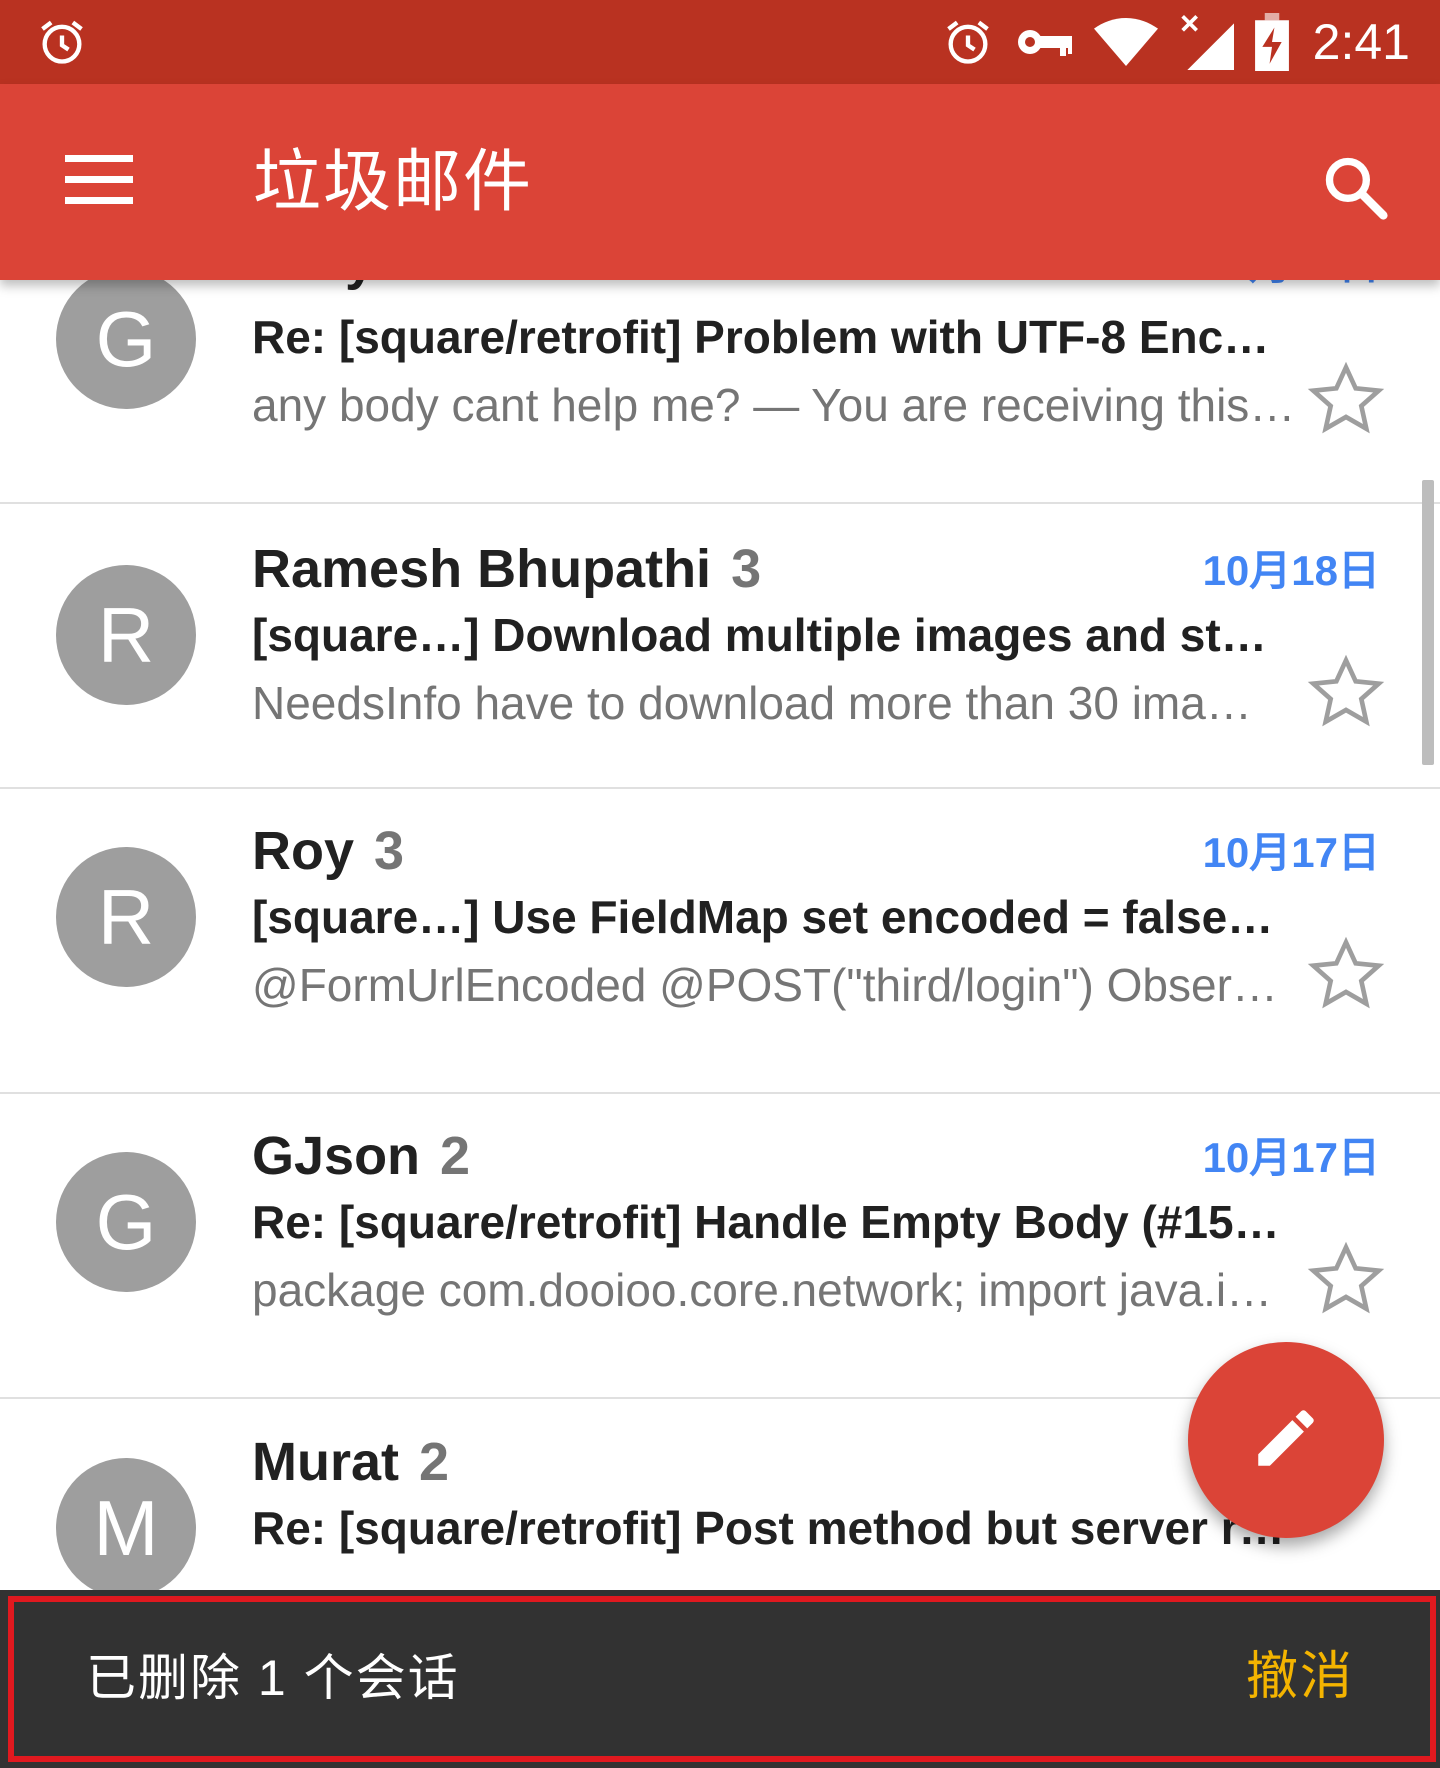  What do you see at coordinates (482, 569) in the screenshot?
I see `sender-name: Ramesh Bhupathi` at bounding box center [482, 569].